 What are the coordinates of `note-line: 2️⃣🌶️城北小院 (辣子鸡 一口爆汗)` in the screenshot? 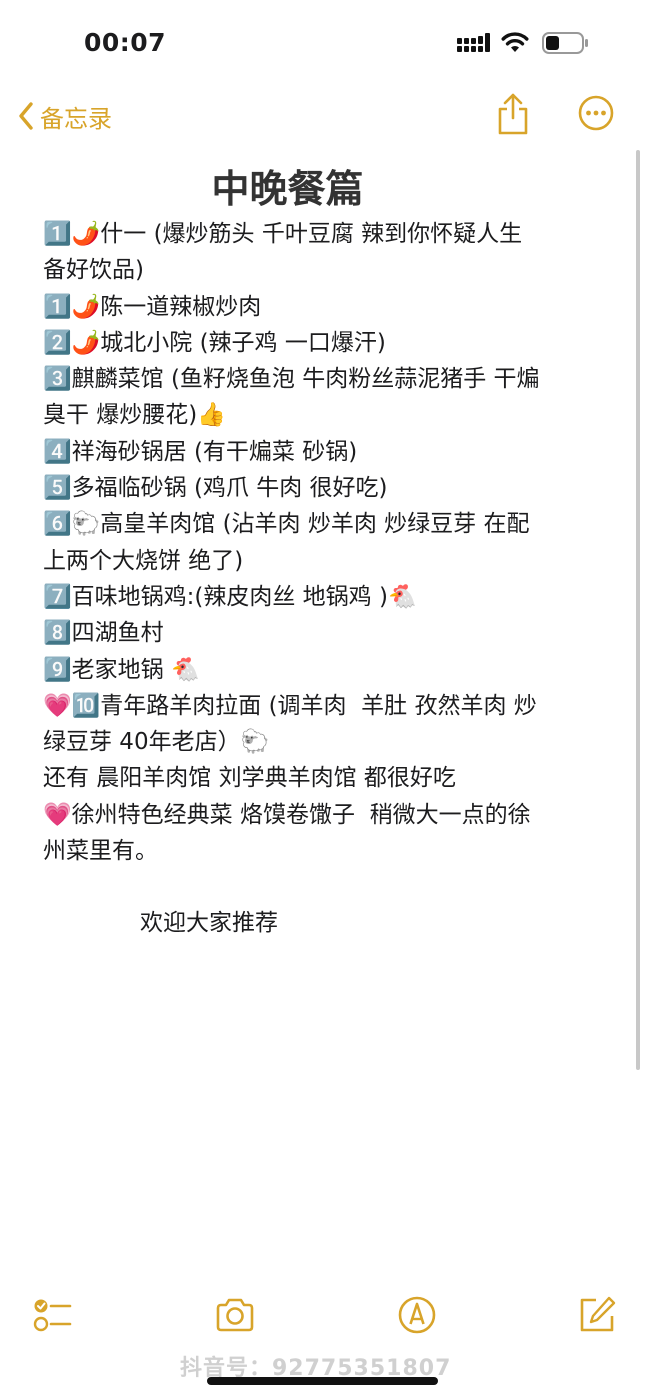 It's located at (214, 342).